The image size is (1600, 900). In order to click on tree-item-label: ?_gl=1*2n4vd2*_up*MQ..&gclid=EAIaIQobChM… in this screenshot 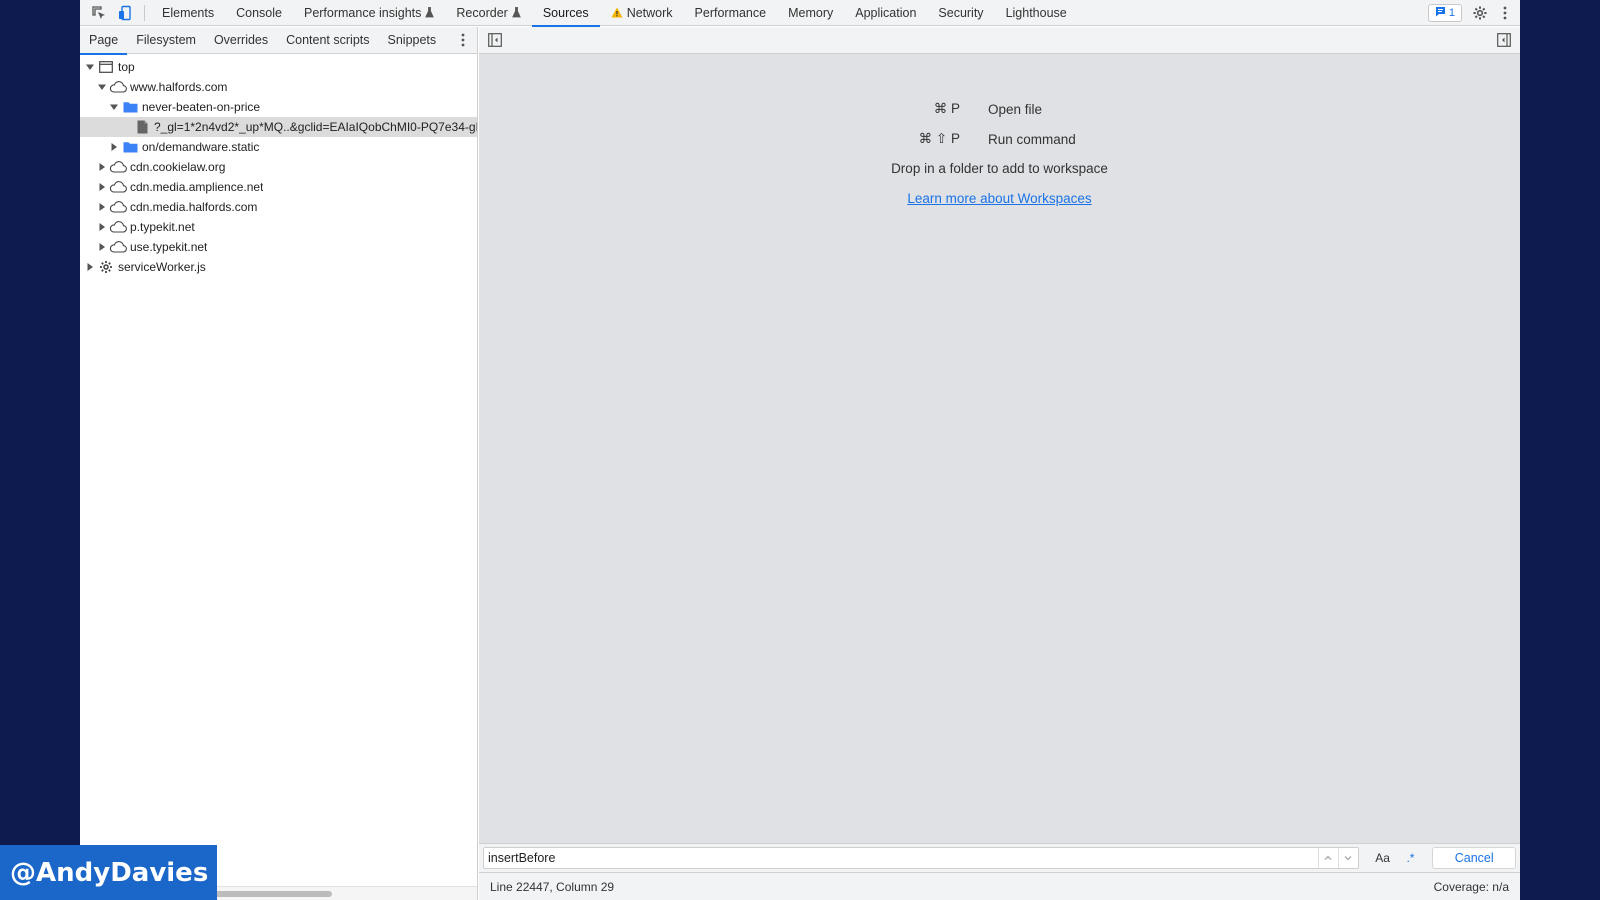, I will do `click(315, 127)`.